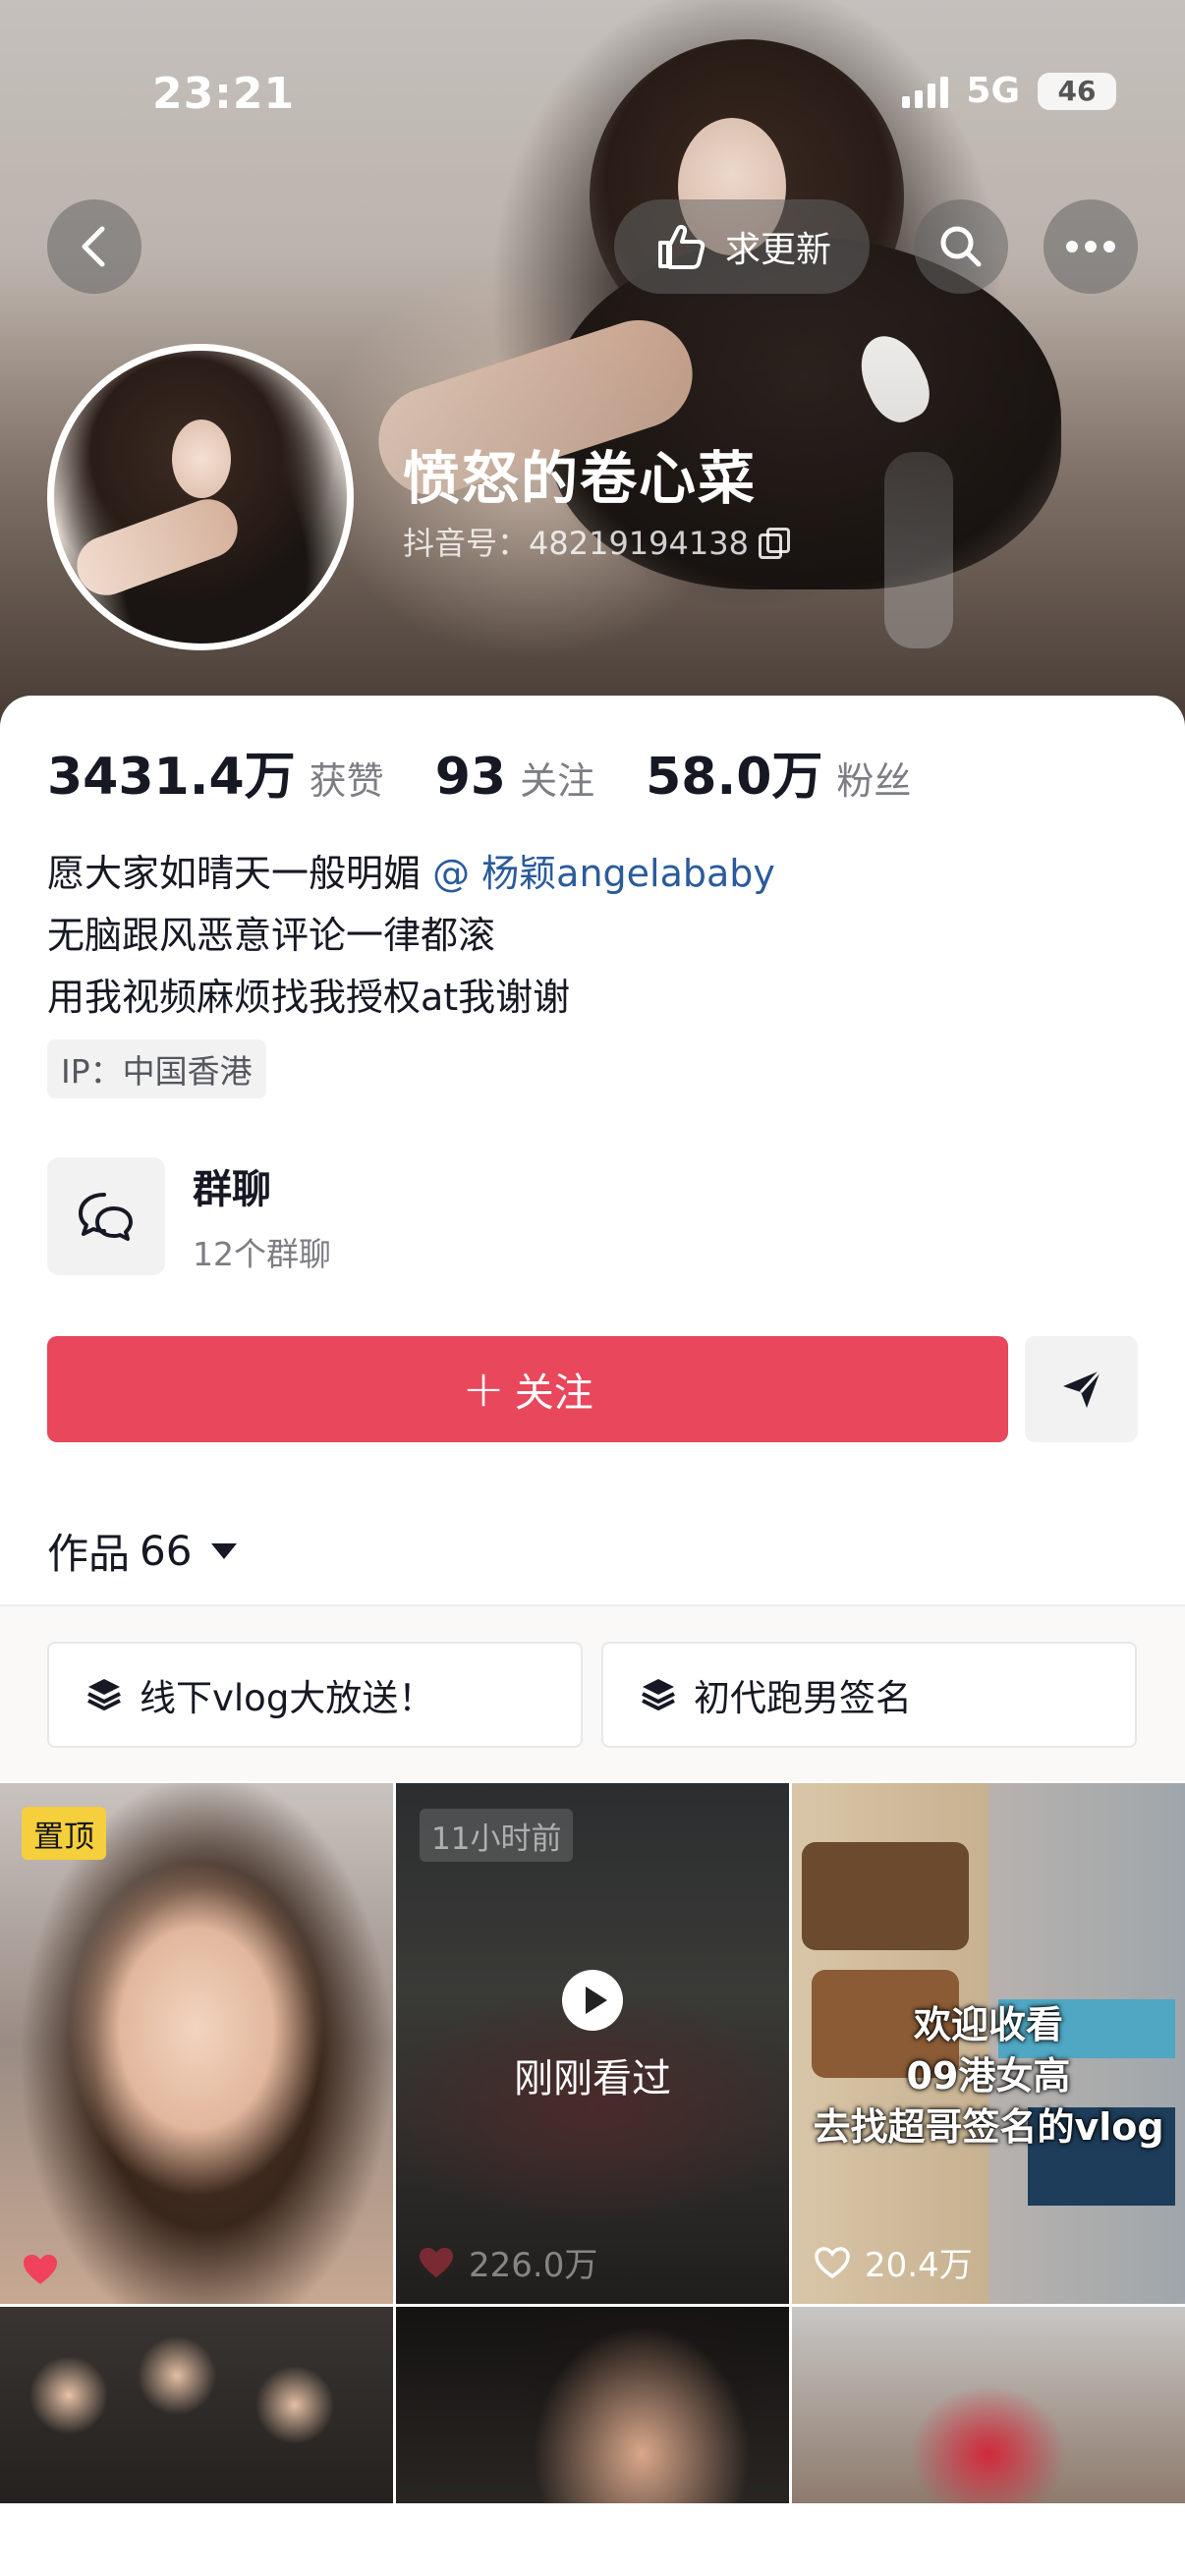 Image resolution: width=1185 pixels, height=2576 pixels. I want to click on stat-value: 93, so click(471, 777).